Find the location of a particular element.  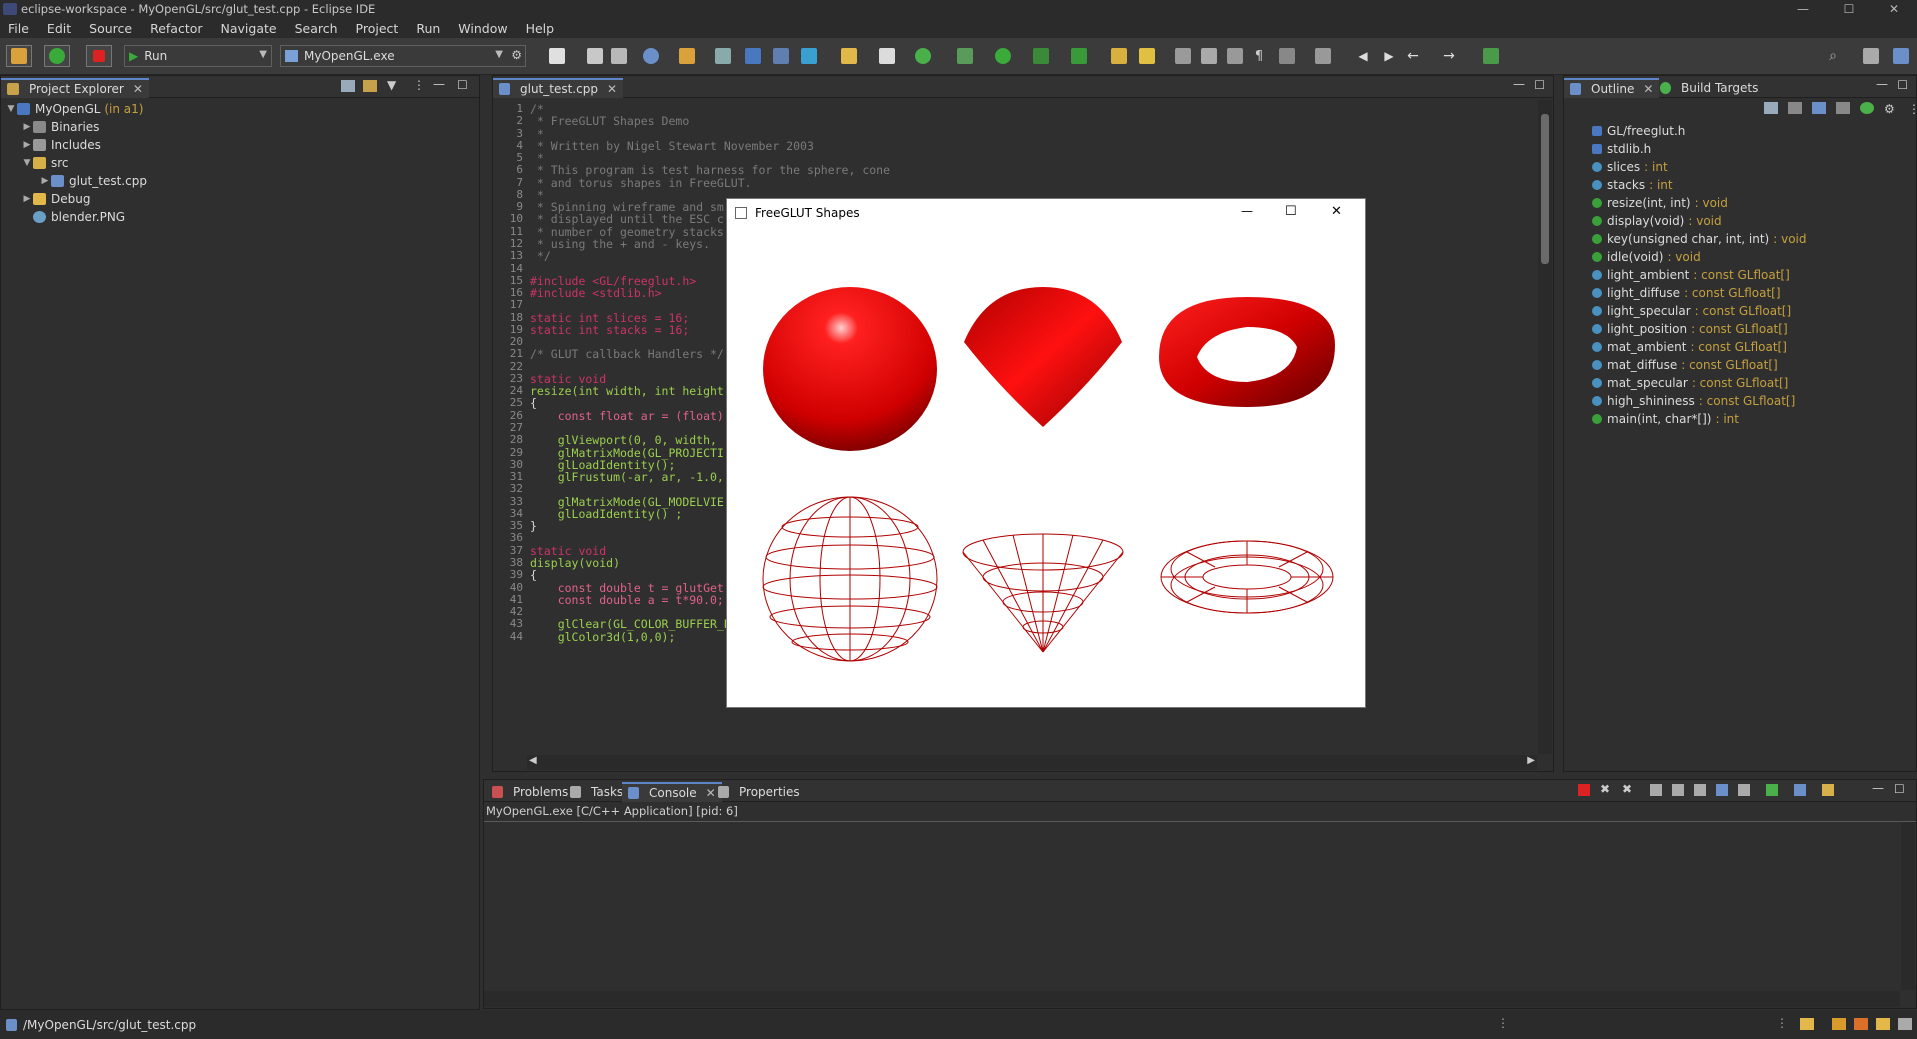

glut-close-button: ✕ is located at coordinates (1336, 211).